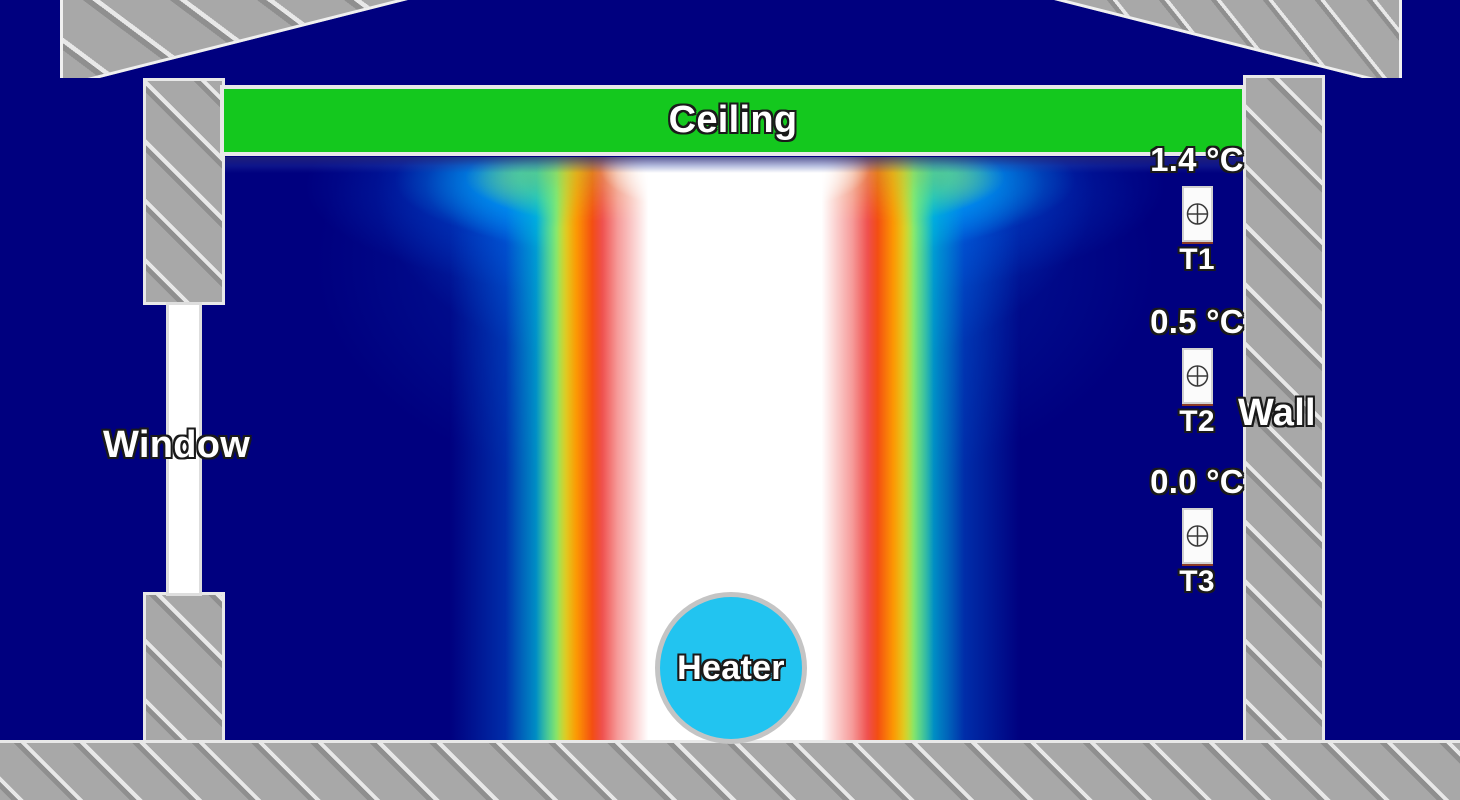  I want to click on heater-label: Heater, so click(731, 667).